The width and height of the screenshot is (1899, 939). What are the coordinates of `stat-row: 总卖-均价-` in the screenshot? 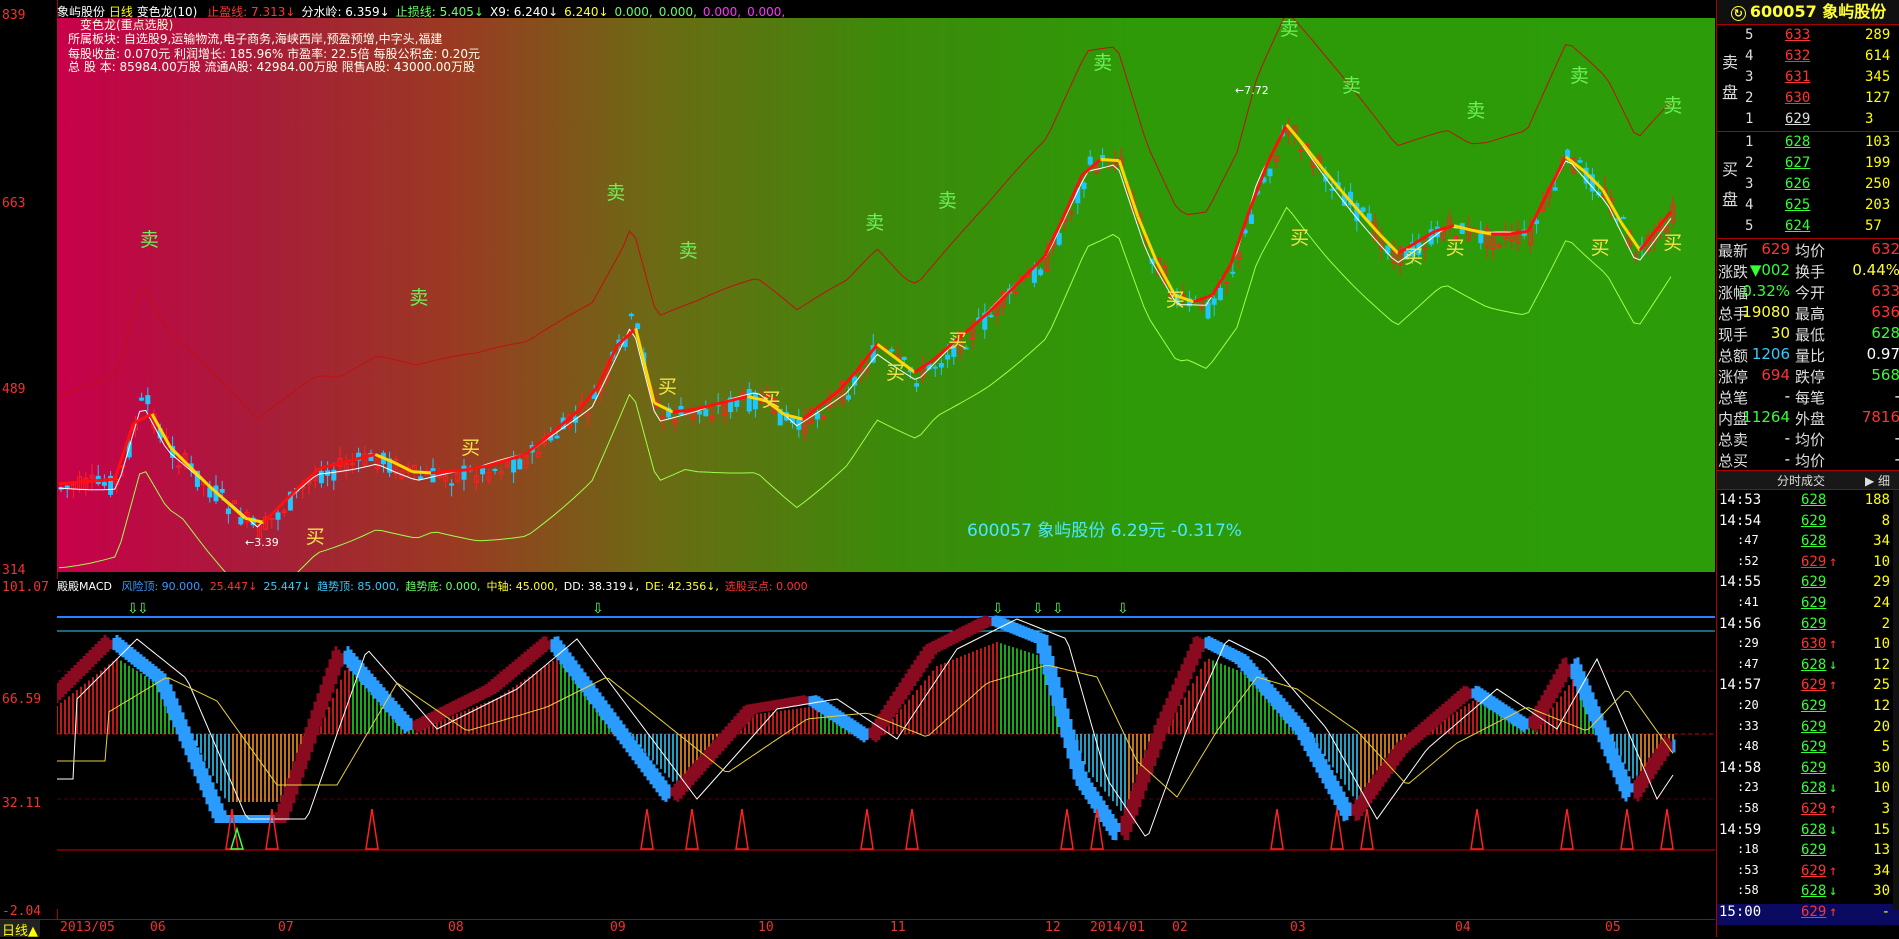 It's located at (1808, 439).